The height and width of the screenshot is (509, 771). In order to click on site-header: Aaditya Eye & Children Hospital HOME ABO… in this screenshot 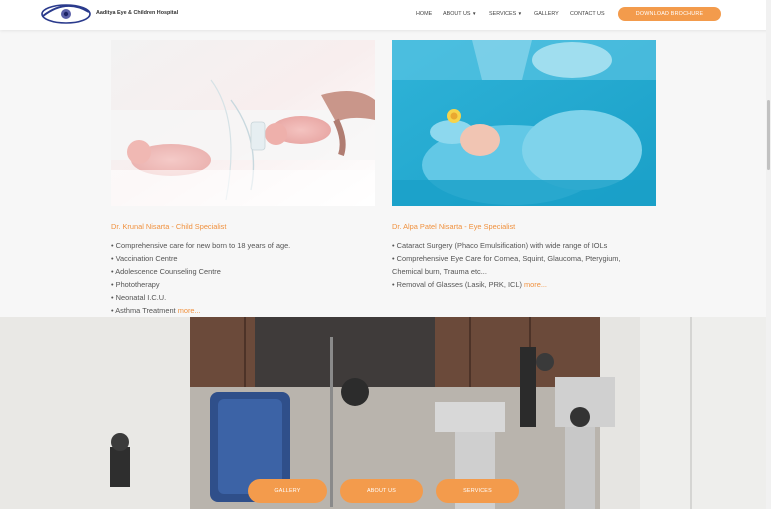, I will do `click(385, 15)`.